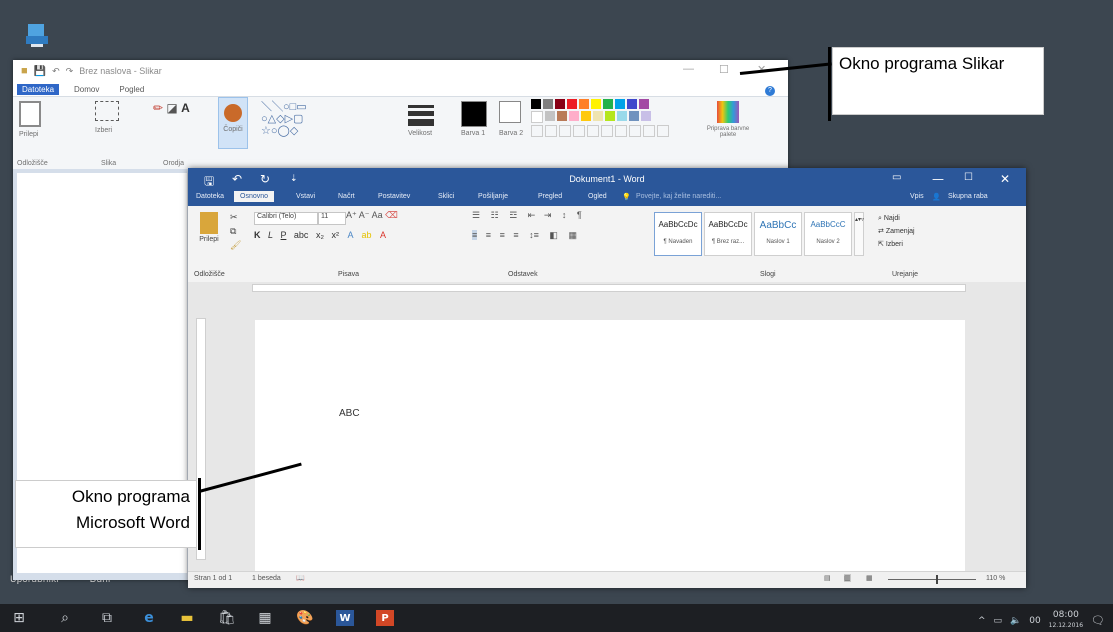  Describe the element at coordinates (86, 89) in the screenshot. I see `paint-tab-home: Domov` at that location.